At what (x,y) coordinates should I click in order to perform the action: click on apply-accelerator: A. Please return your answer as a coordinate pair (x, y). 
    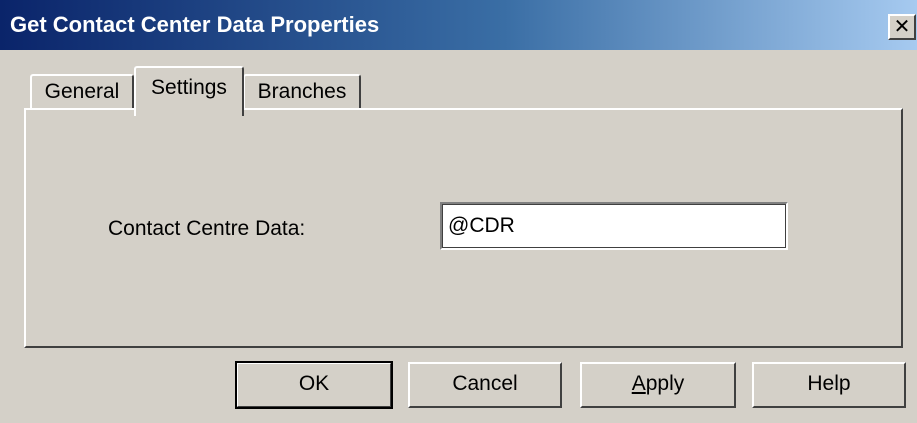
    Looking at the image, I should click on (638, 383).